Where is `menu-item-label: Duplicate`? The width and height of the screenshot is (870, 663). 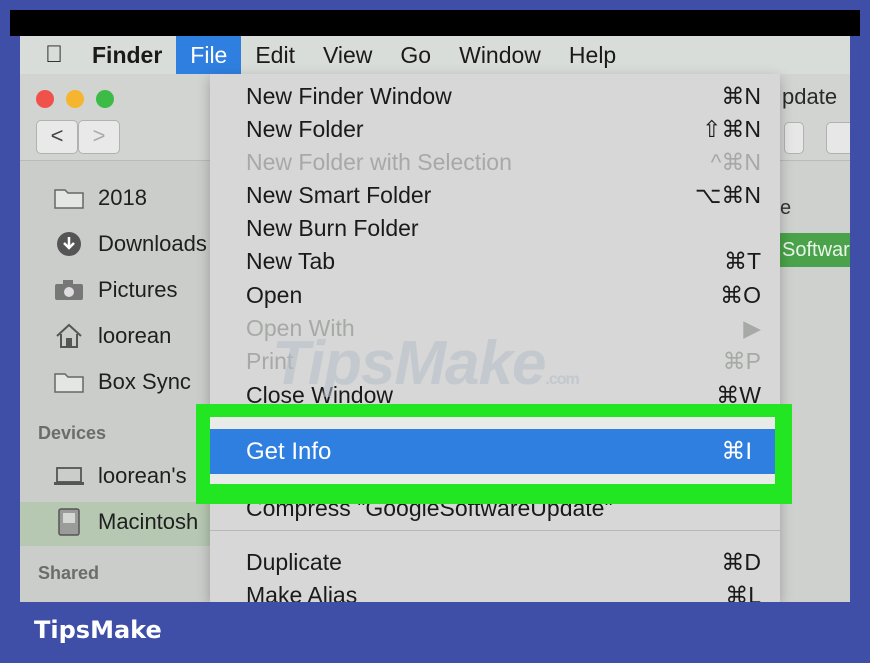
menu-item-label: Duplicate is located at coordinates (294, 562).